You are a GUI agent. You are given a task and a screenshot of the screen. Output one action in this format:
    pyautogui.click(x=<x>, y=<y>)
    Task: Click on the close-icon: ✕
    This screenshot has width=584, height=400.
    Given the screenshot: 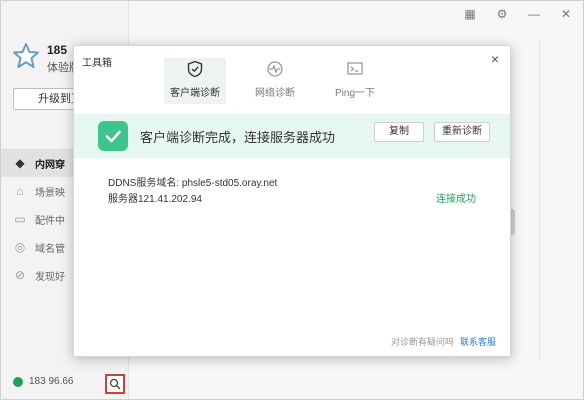 What is the action you would take?
    pyautogui.click(x=566, y=14)
    